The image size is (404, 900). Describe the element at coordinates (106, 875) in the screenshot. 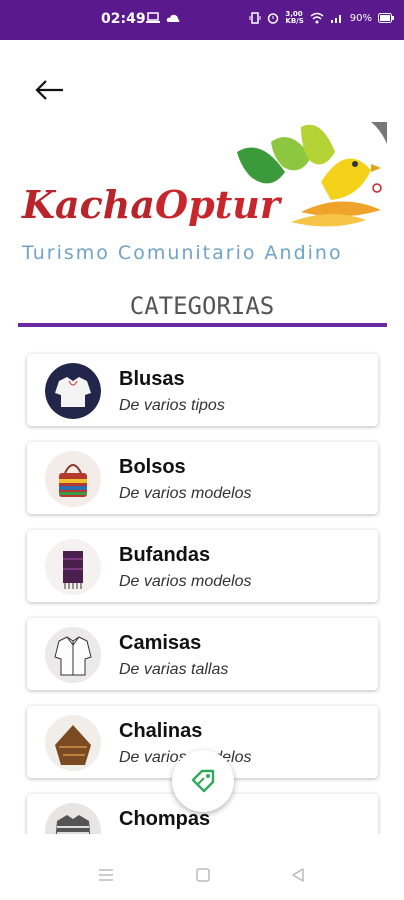

I see `menu-icon` at that location.